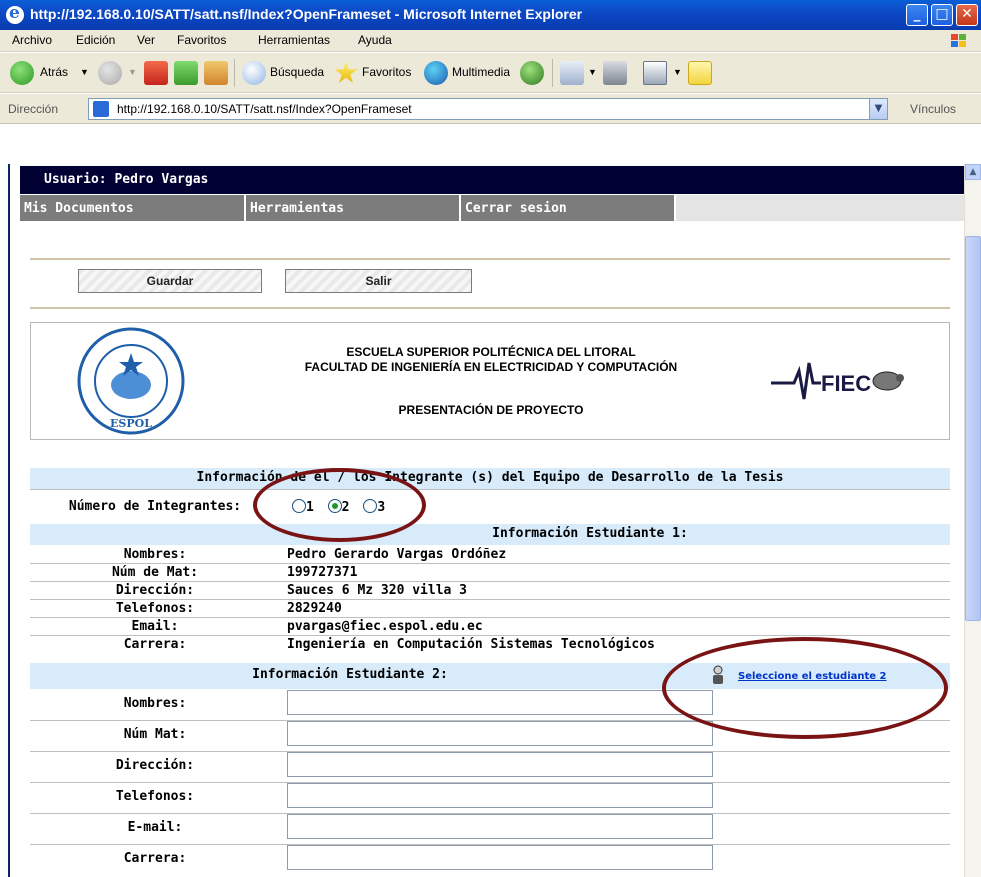 This screenshot has width=981, height=877. What do you see at coordinates (500, 702) in the screenshot?
I see `student2-nombres-input` at bounding box center [500, 702].